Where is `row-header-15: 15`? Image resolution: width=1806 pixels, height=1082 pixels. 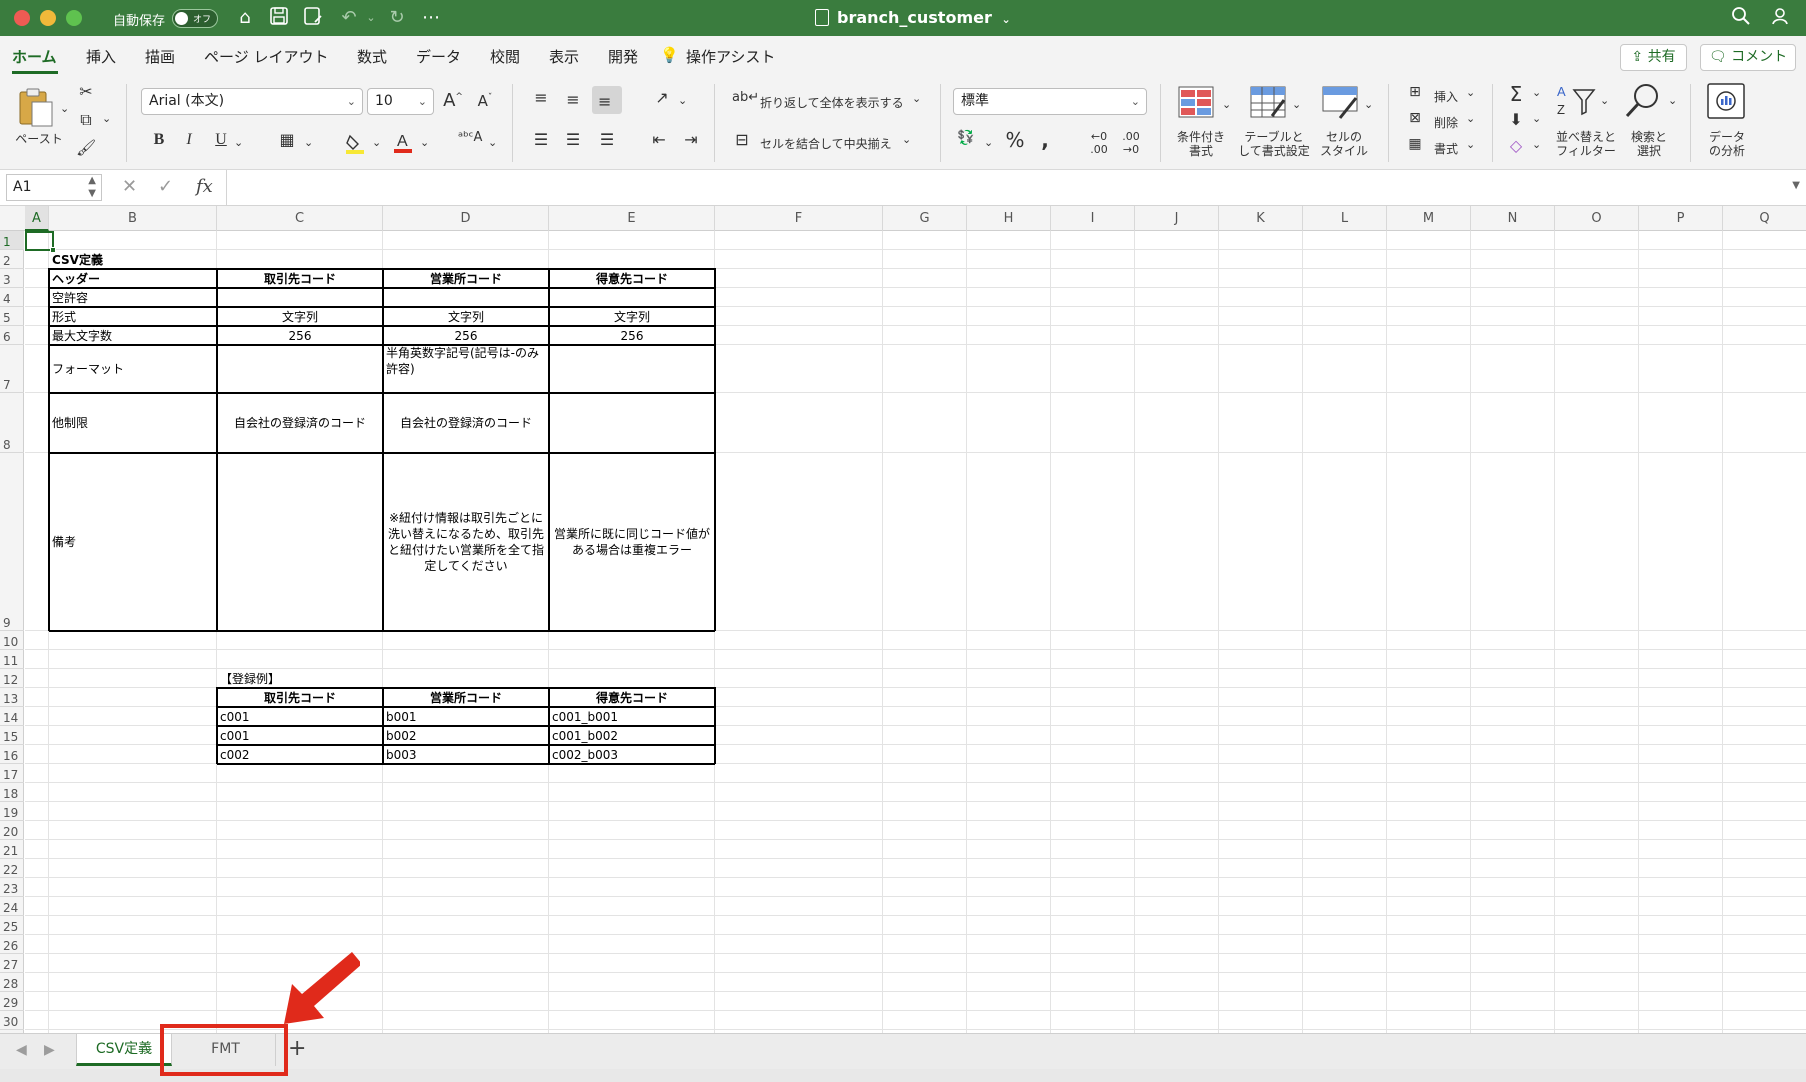 row-header-15: 15 is located at coordinates (12, 735).